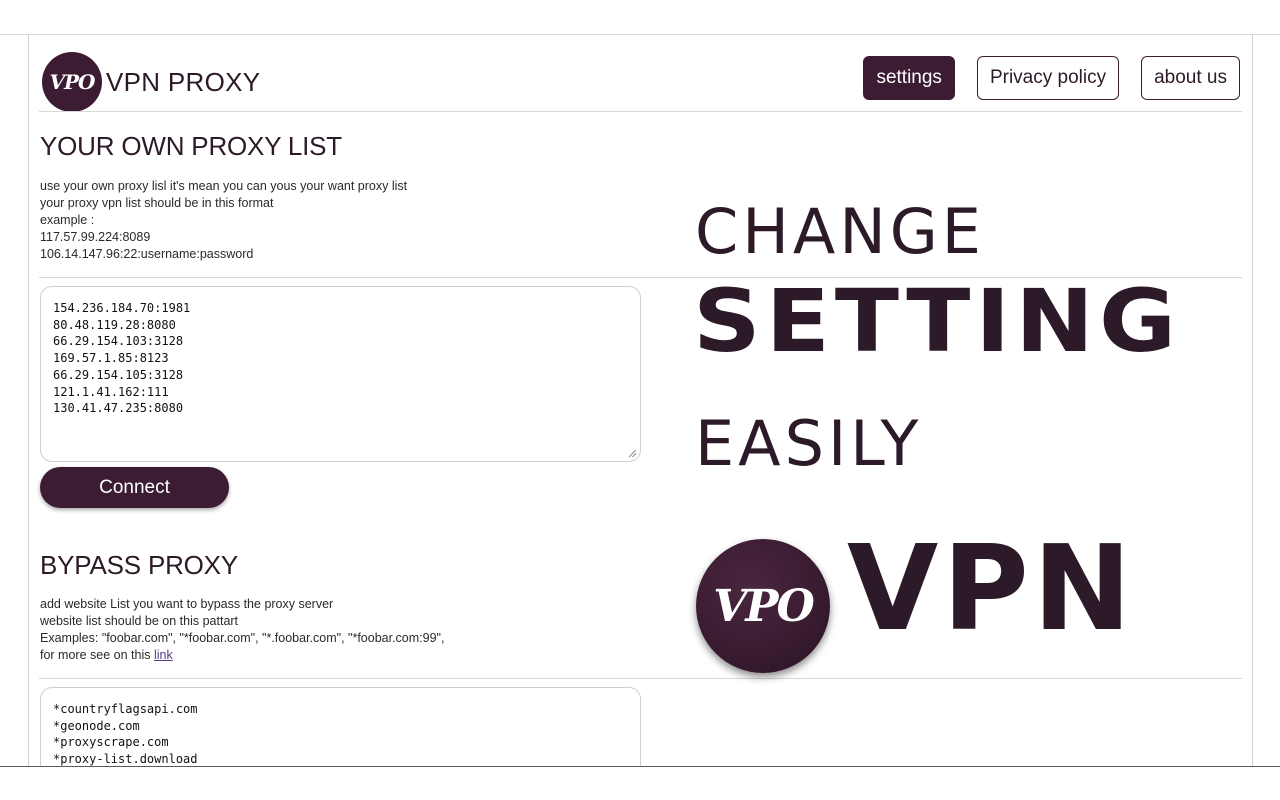 This screenshot has width=1280, height=800. What do you see at coordinates (118, 374) in the screenshot?
I see `proxy-entry: 66.29.154.105:3128` at bounding box center [118, 374].